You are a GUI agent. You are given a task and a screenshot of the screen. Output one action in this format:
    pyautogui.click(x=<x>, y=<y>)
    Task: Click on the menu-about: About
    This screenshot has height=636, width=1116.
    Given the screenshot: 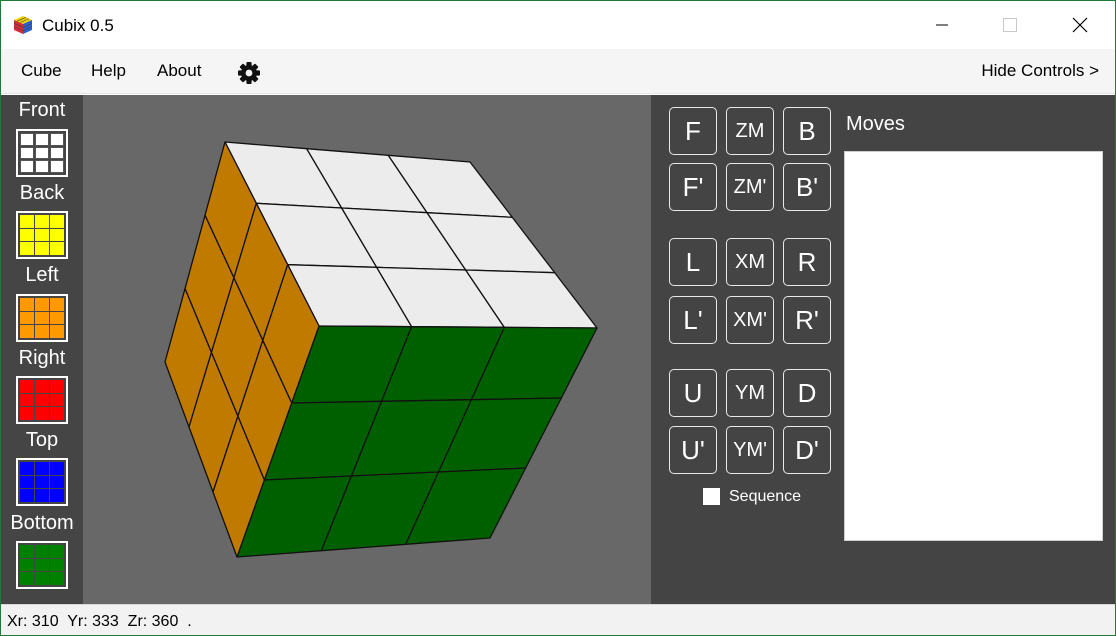 What is the action you would take?
    pyautogui.click(x=179, y=71)
    